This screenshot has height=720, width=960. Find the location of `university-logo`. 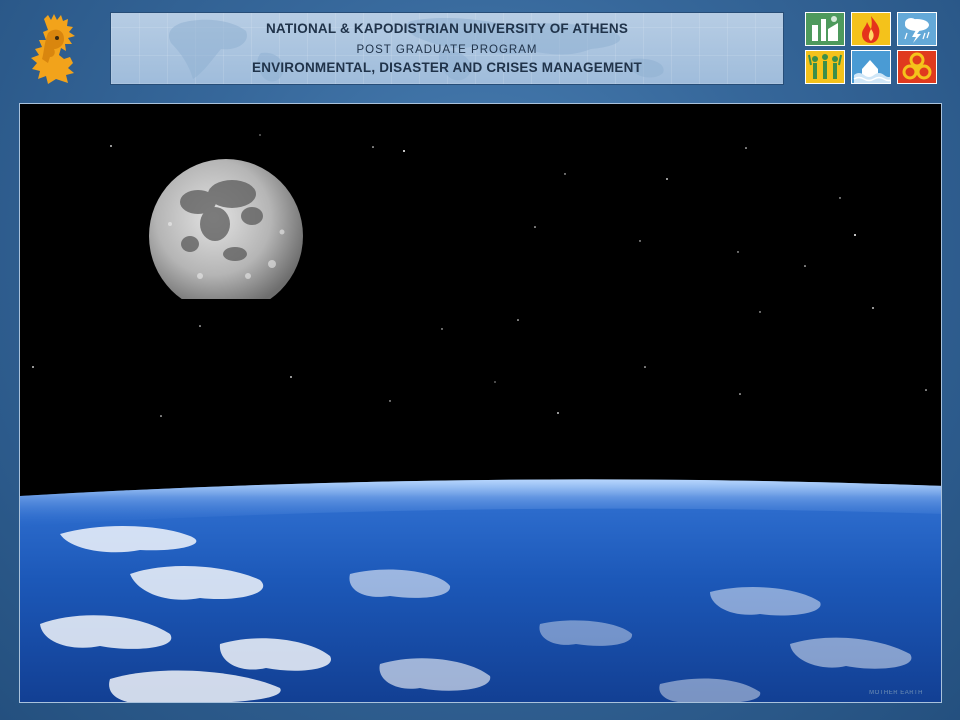

university-logo is located at coordinates (55, 49).